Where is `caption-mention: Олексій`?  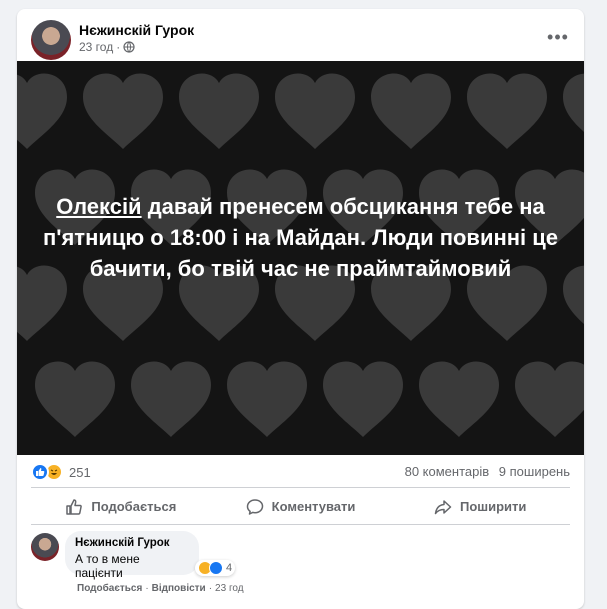 caption-mention: Олексій is located at coordinates (98, 206).